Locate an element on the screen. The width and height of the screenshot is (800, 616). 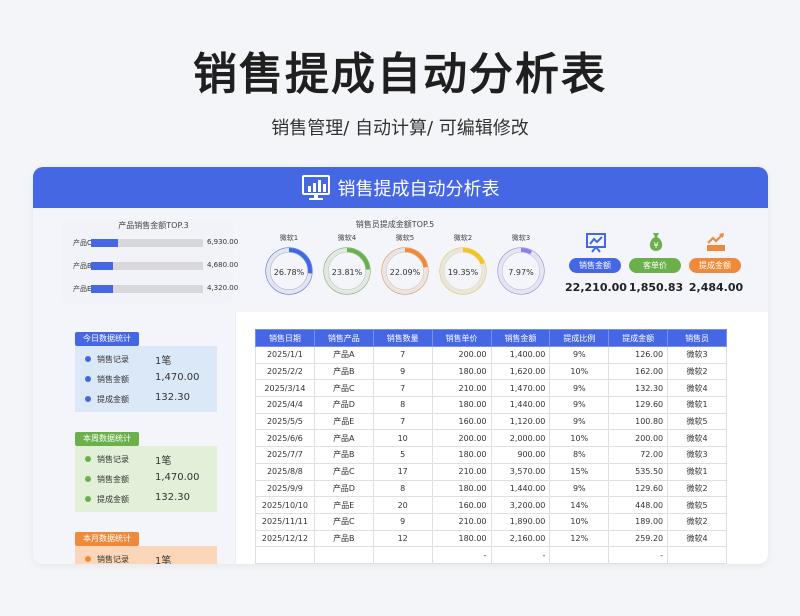
chart-board-icon is located at coordinates (596, 242).